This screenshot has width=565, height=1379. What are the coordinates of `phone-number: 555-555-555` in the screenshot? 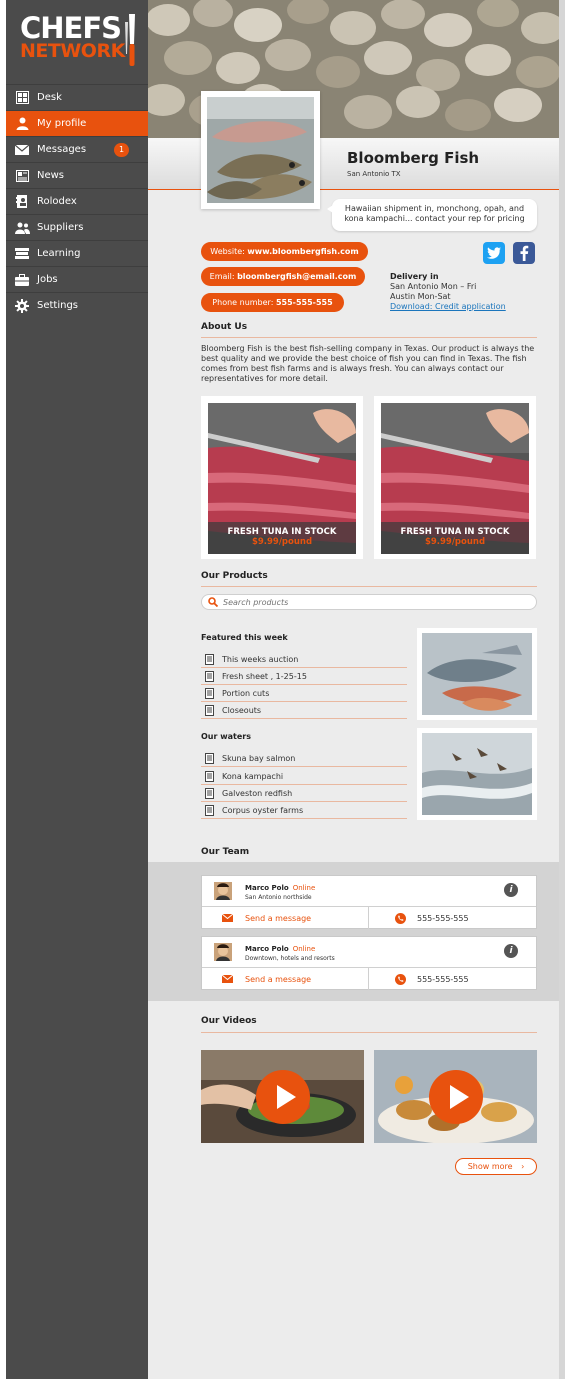 It's located at (304, 302).